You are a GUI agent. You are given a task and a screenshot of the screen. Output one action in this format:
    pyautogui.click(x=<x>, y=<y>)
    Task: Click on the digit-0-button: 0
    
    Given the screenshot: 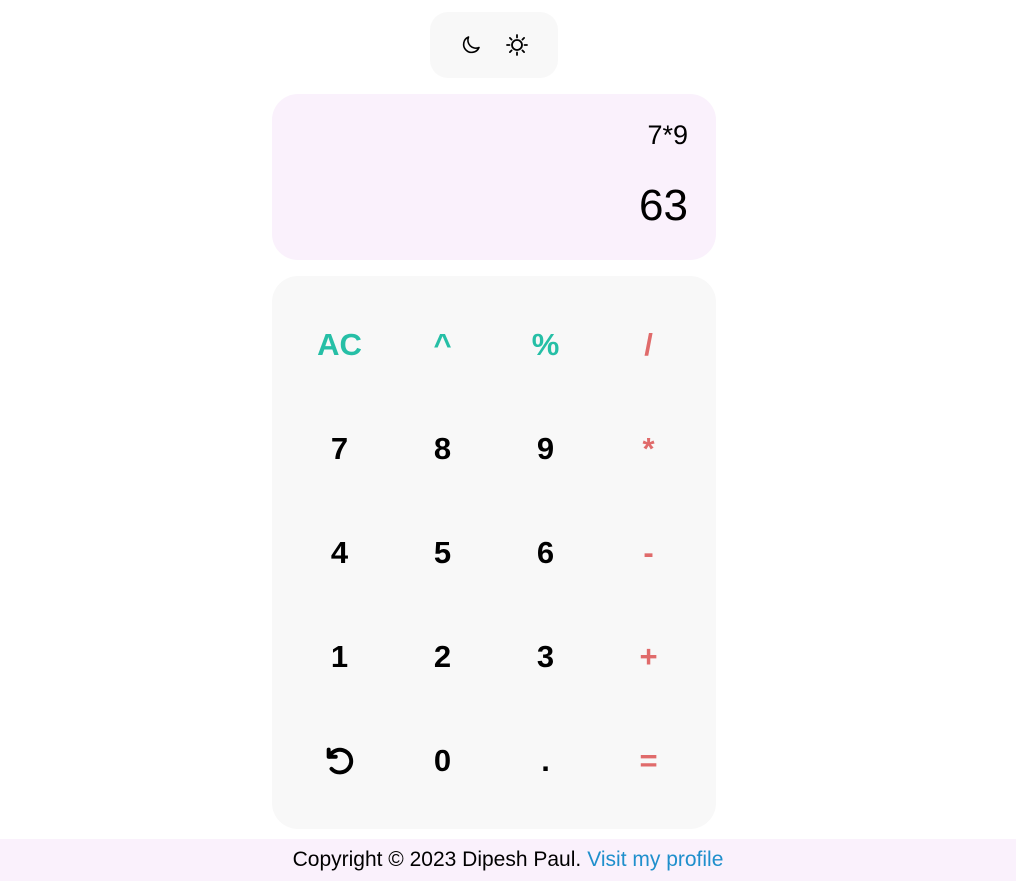 What is the action you would take?
    pyautogui.click(x=442, y=761)
    